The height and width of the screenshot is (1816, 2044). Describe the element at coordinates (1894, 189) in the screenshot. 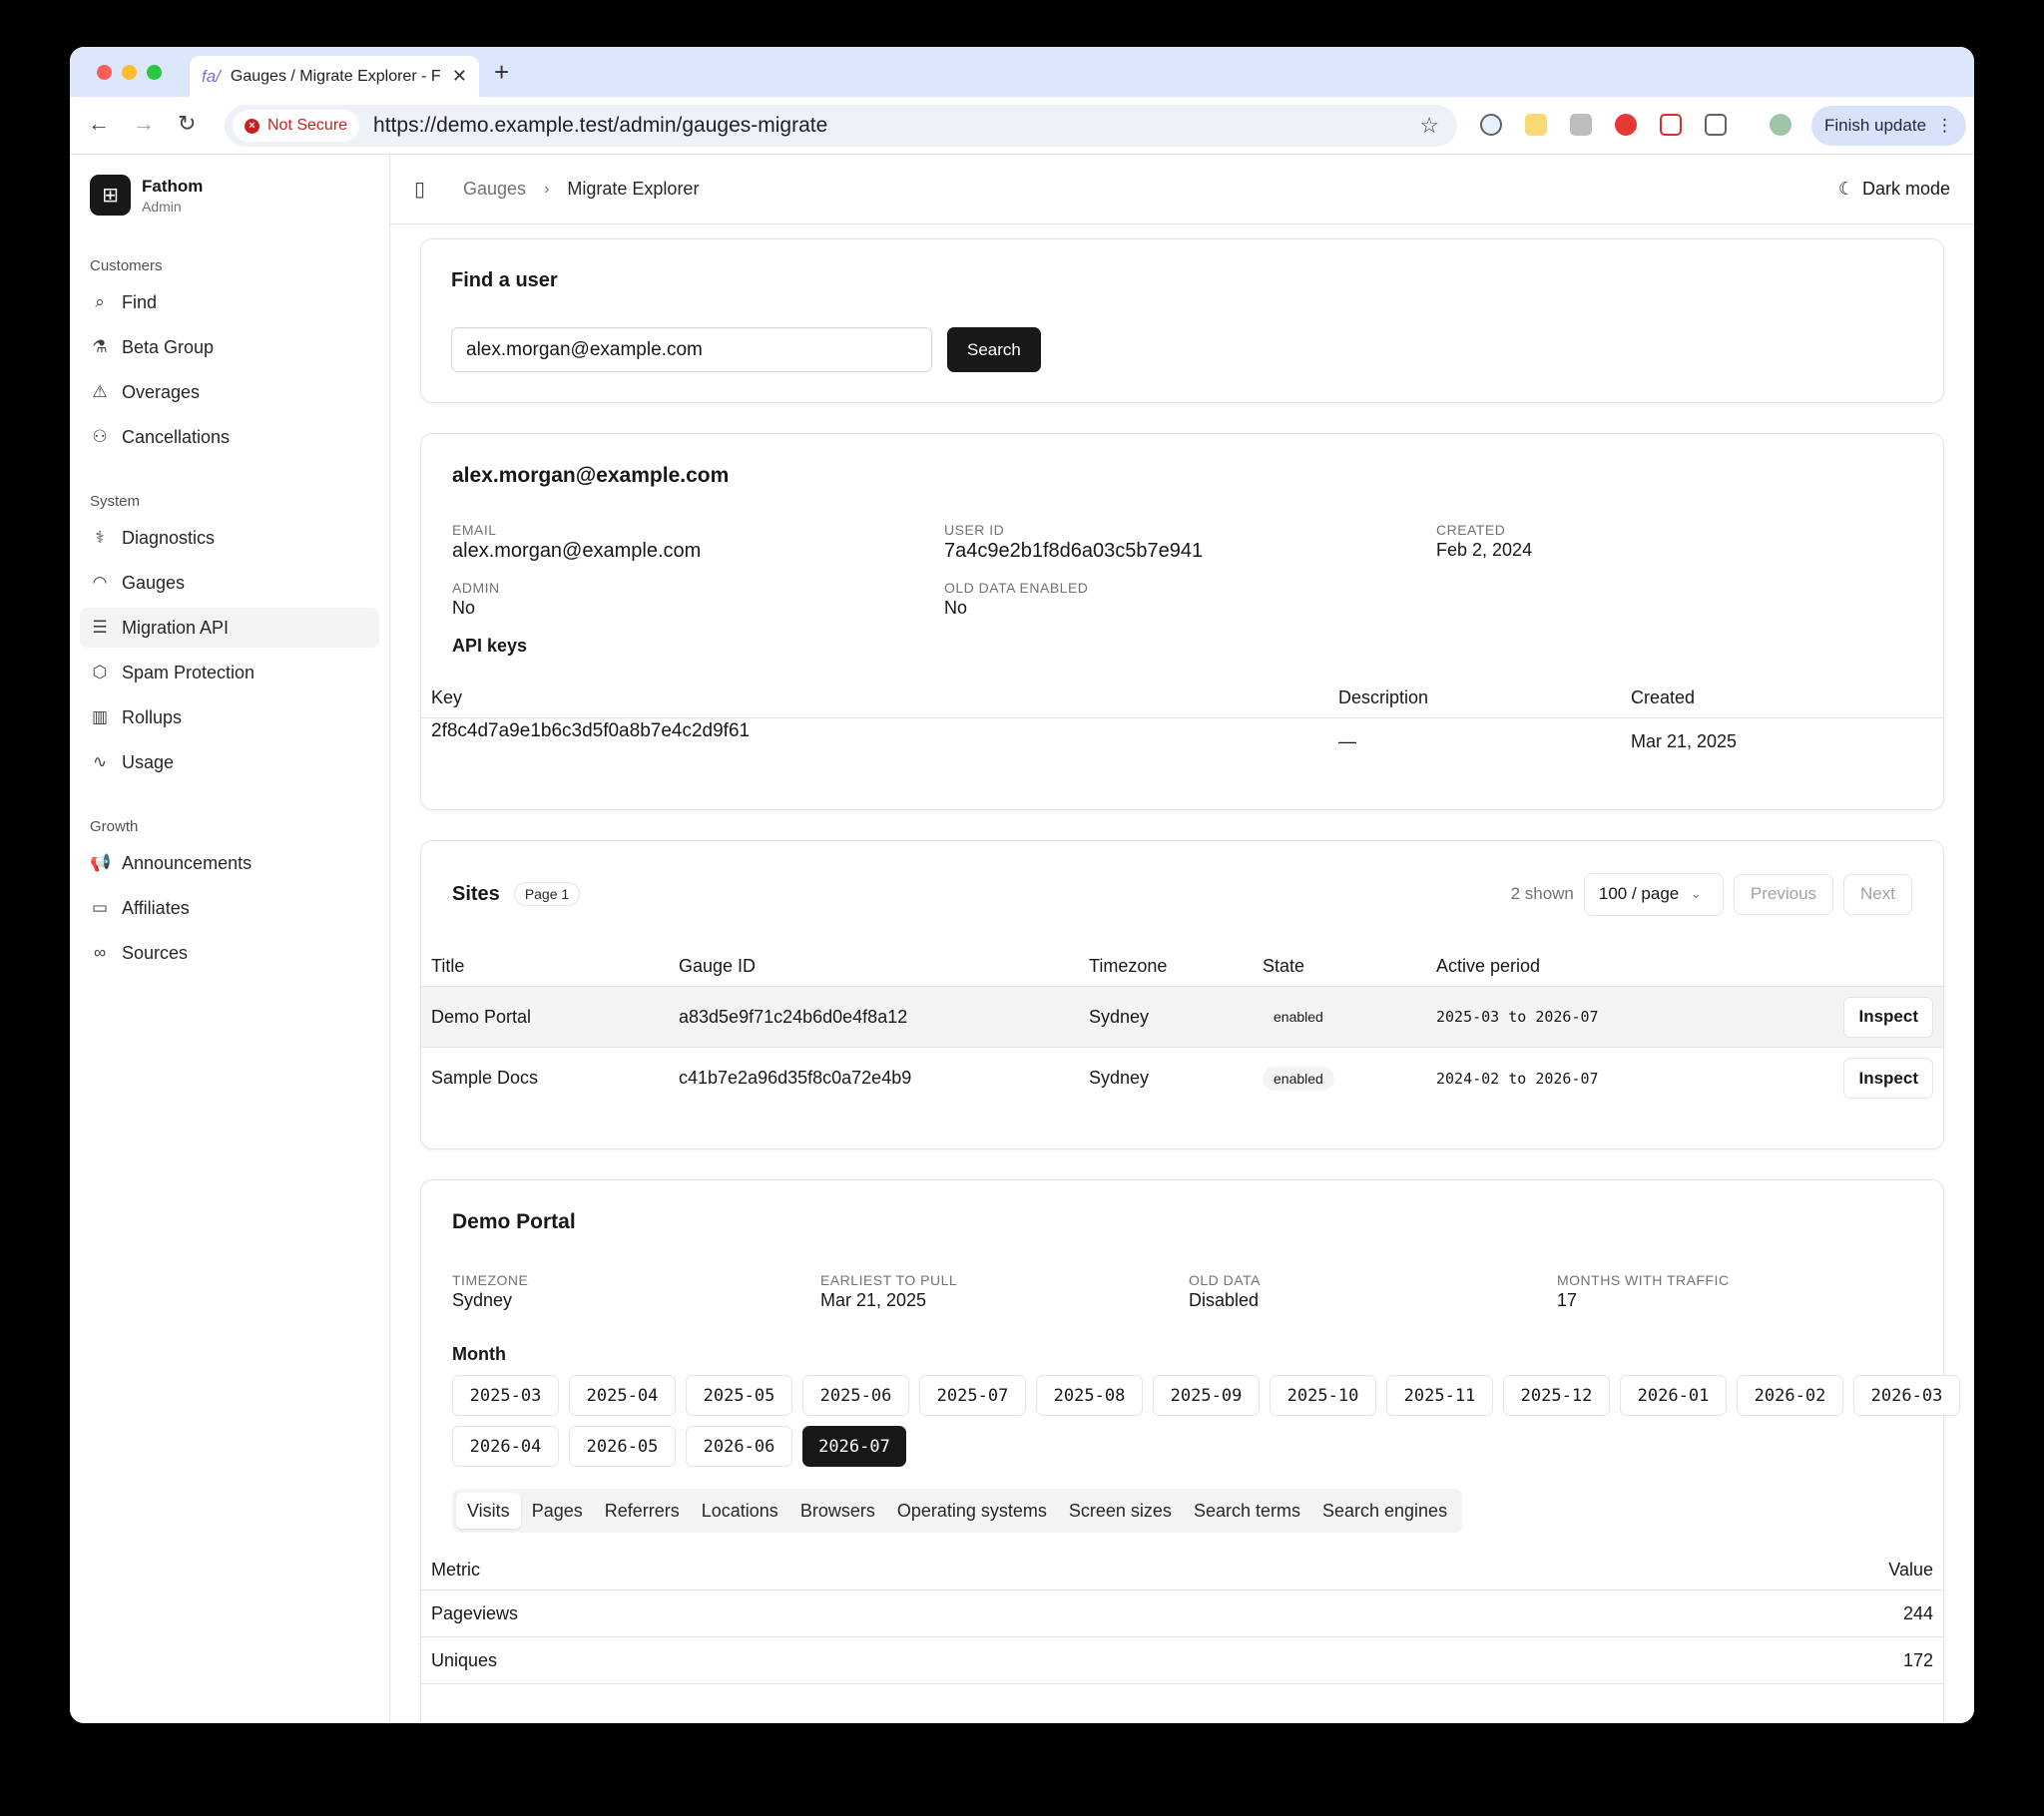

I see `dark-mode-button: ☾ Dark mode` at that location.